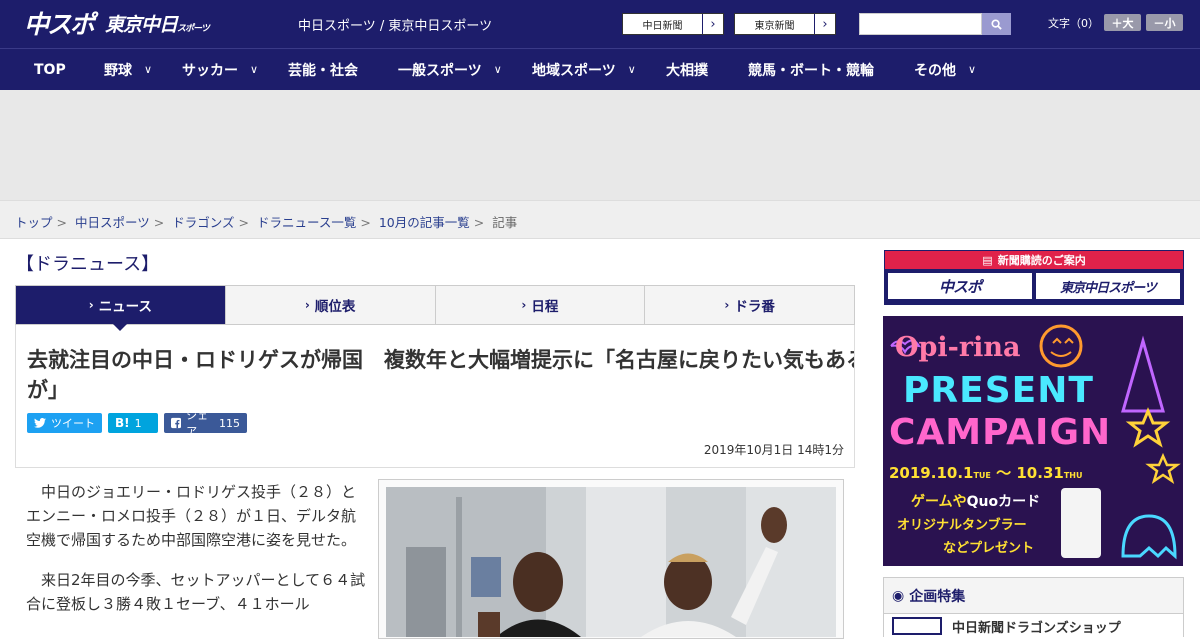  What do you see at coordinates (937, 596) in the screenshot?
I see `feature-title: 企画特集` at bounding box center [937, 596].